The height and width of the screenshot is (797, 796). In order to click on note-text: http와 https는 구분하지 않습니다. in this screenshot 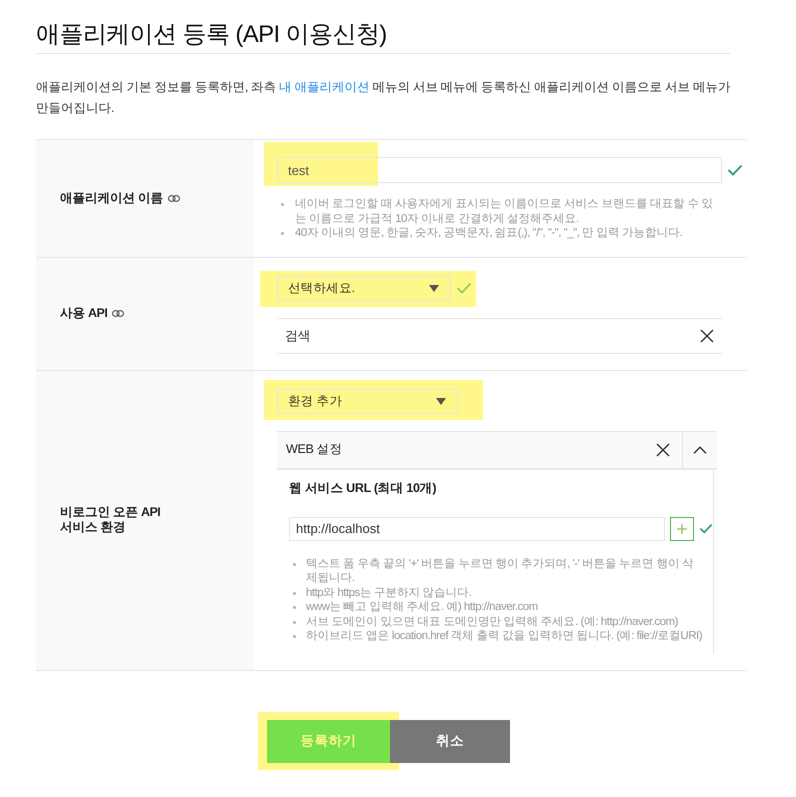, I will do `click(389, 593)`.